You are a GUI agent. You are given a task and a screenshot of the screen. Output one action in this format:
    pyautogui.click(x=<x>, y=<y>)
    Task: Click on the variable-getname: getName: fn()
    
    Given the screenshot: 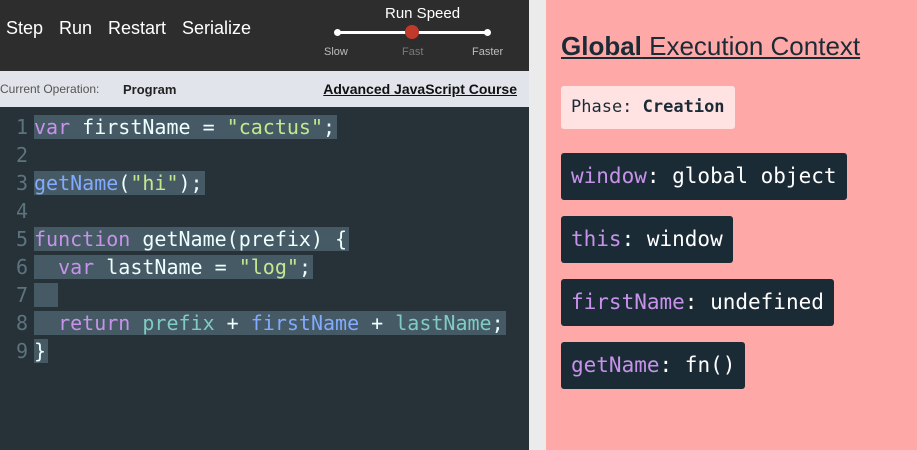 What is the action you would take?
    pyautogui.click(x=653, y=365)
    